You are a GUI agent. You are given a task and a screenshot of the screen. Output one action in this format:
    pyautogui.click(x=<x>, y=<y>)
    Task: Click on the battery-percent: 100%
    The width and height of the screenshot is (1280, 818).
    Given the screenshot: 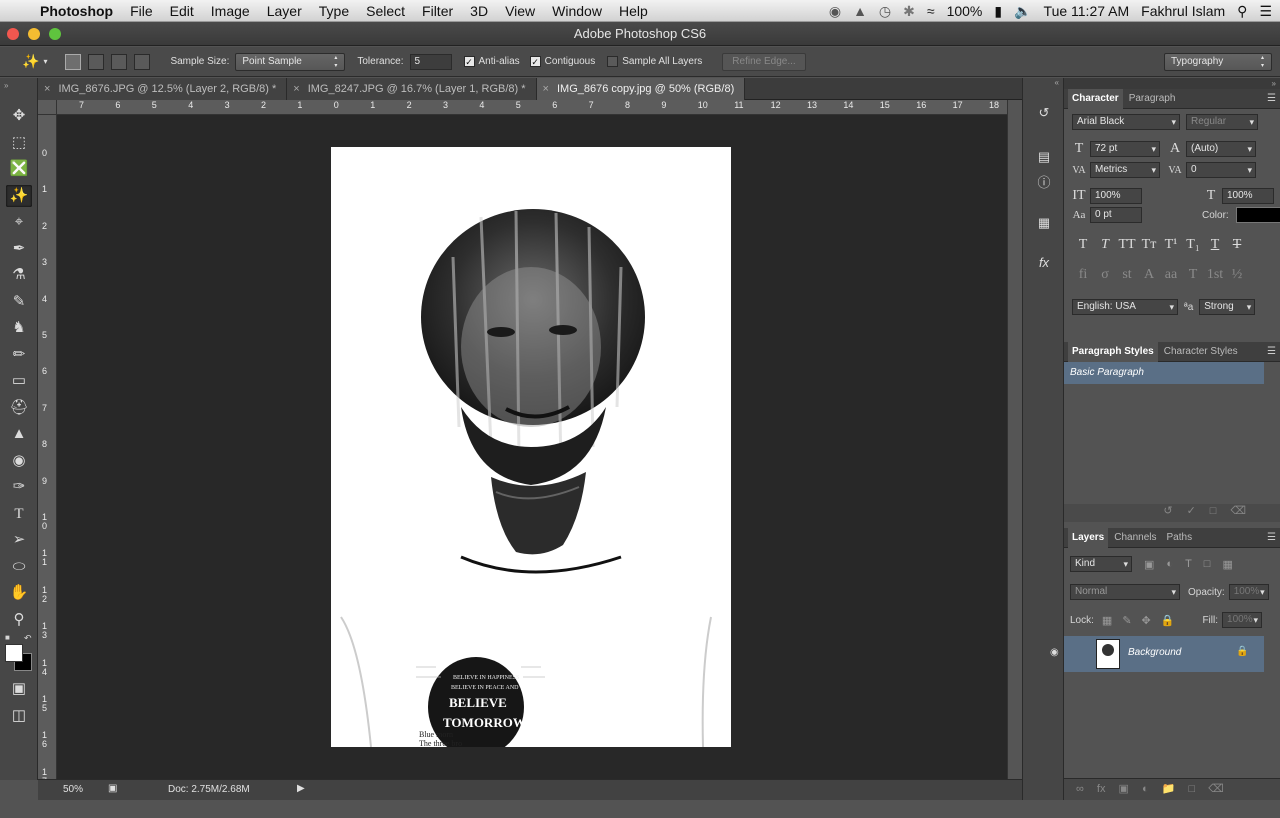 What is the action you would take?
    pyautogui.click(x=965, y=11)
    